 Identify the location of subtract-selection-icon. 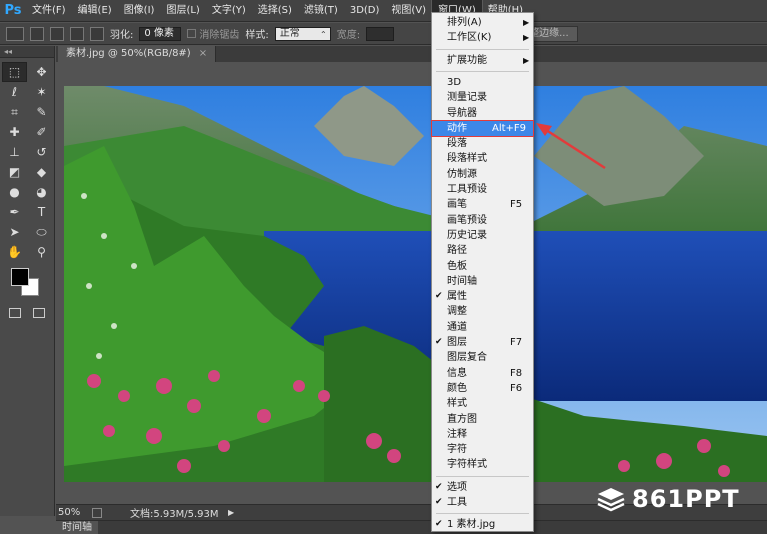
(77, 33).